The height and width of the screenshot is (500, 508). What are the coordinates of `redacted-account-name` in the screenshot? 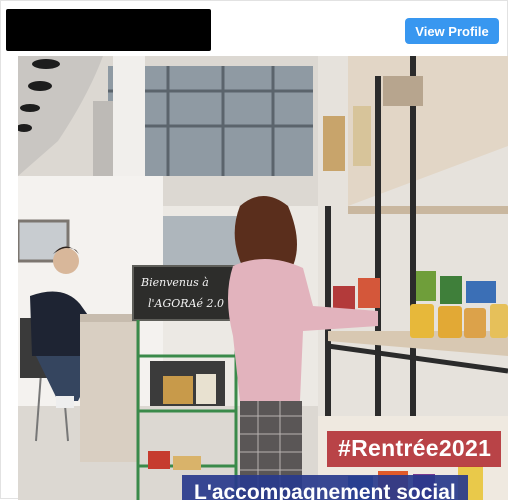 It's located at (108, 30).